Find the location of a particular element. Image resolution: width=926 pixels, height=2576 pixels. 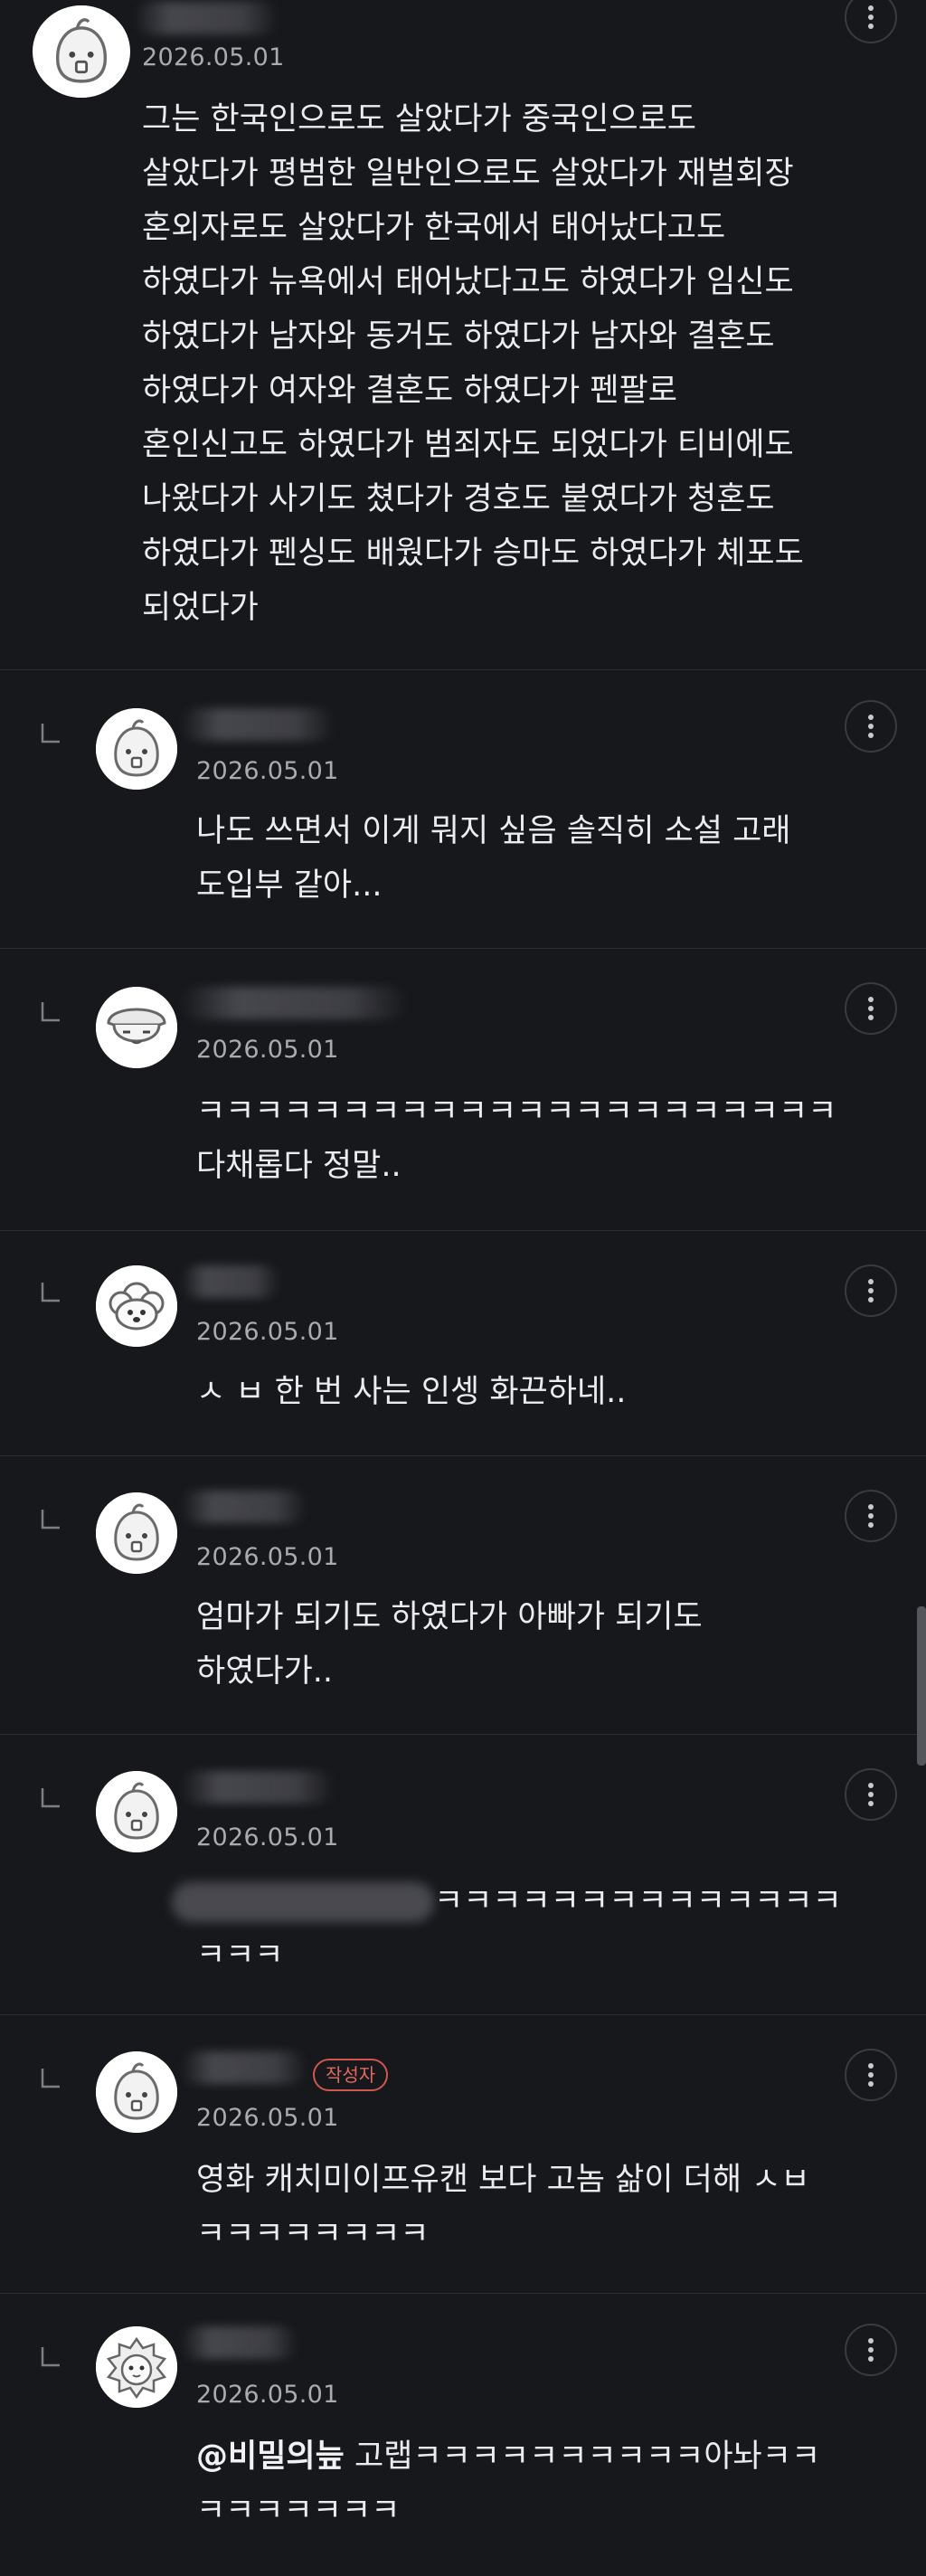

comment-text-line1: 고랩ㅋㅋㅋㅋㅋㅋㅋㅋㅋㅋ아놔ㅋㅋ is located at coordinates (583, 2457).